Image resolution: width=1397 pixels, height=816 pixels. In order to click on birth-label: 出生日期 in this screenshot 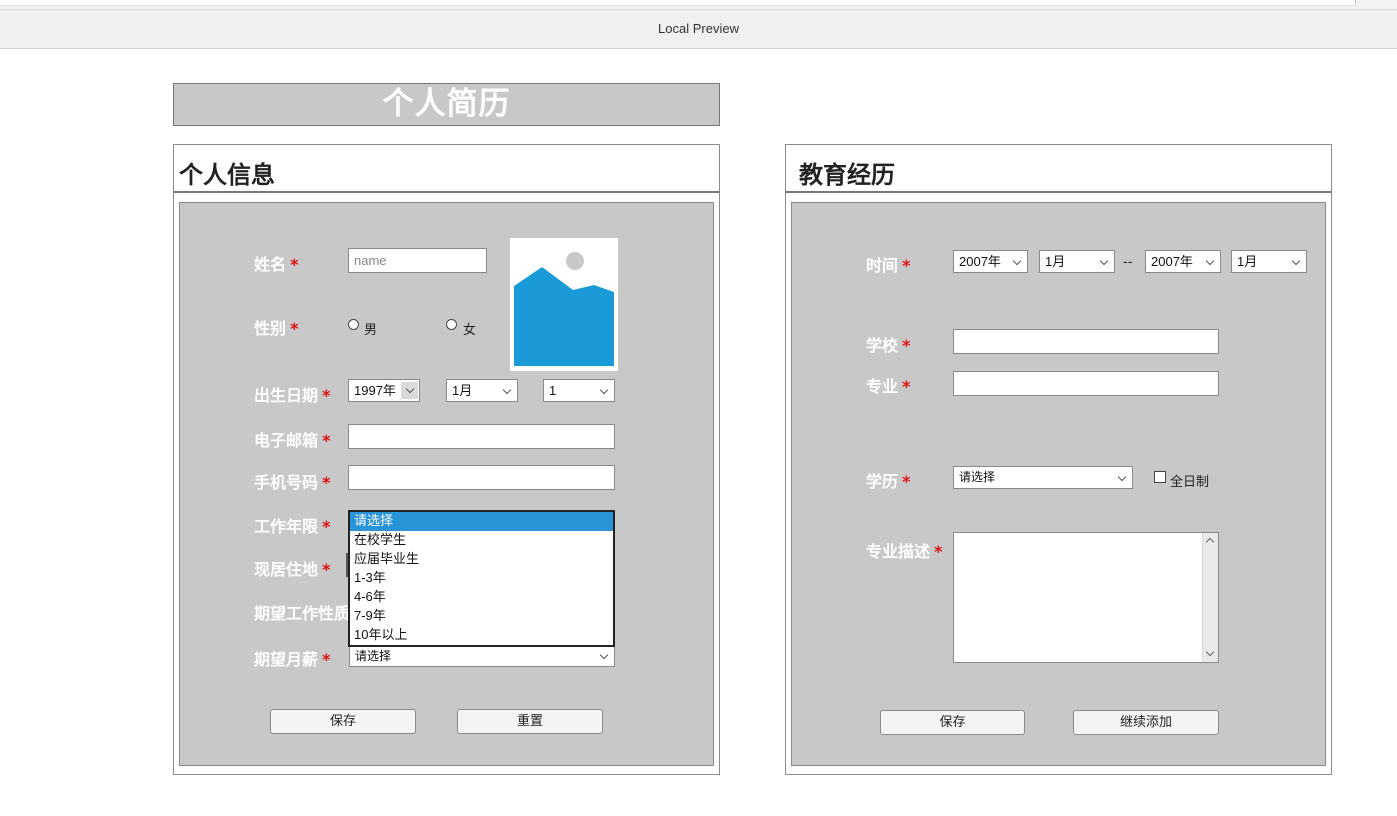, I will do `click(286, 395)`.